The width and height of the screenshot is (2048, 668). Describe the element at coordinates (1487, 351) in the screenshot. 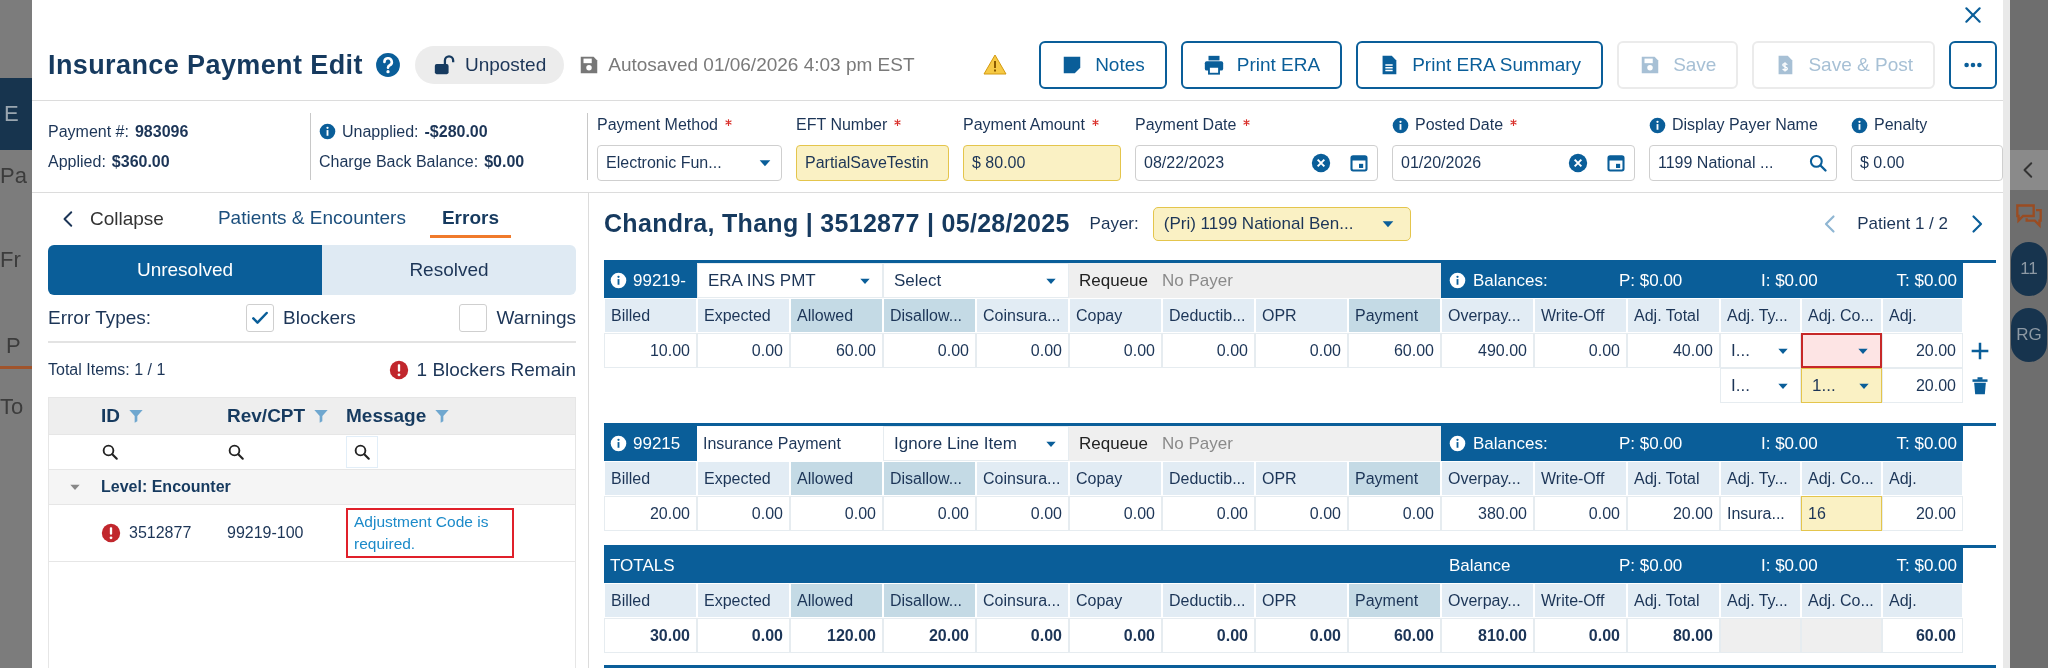

I see `table-cell: 490.00` at that location.